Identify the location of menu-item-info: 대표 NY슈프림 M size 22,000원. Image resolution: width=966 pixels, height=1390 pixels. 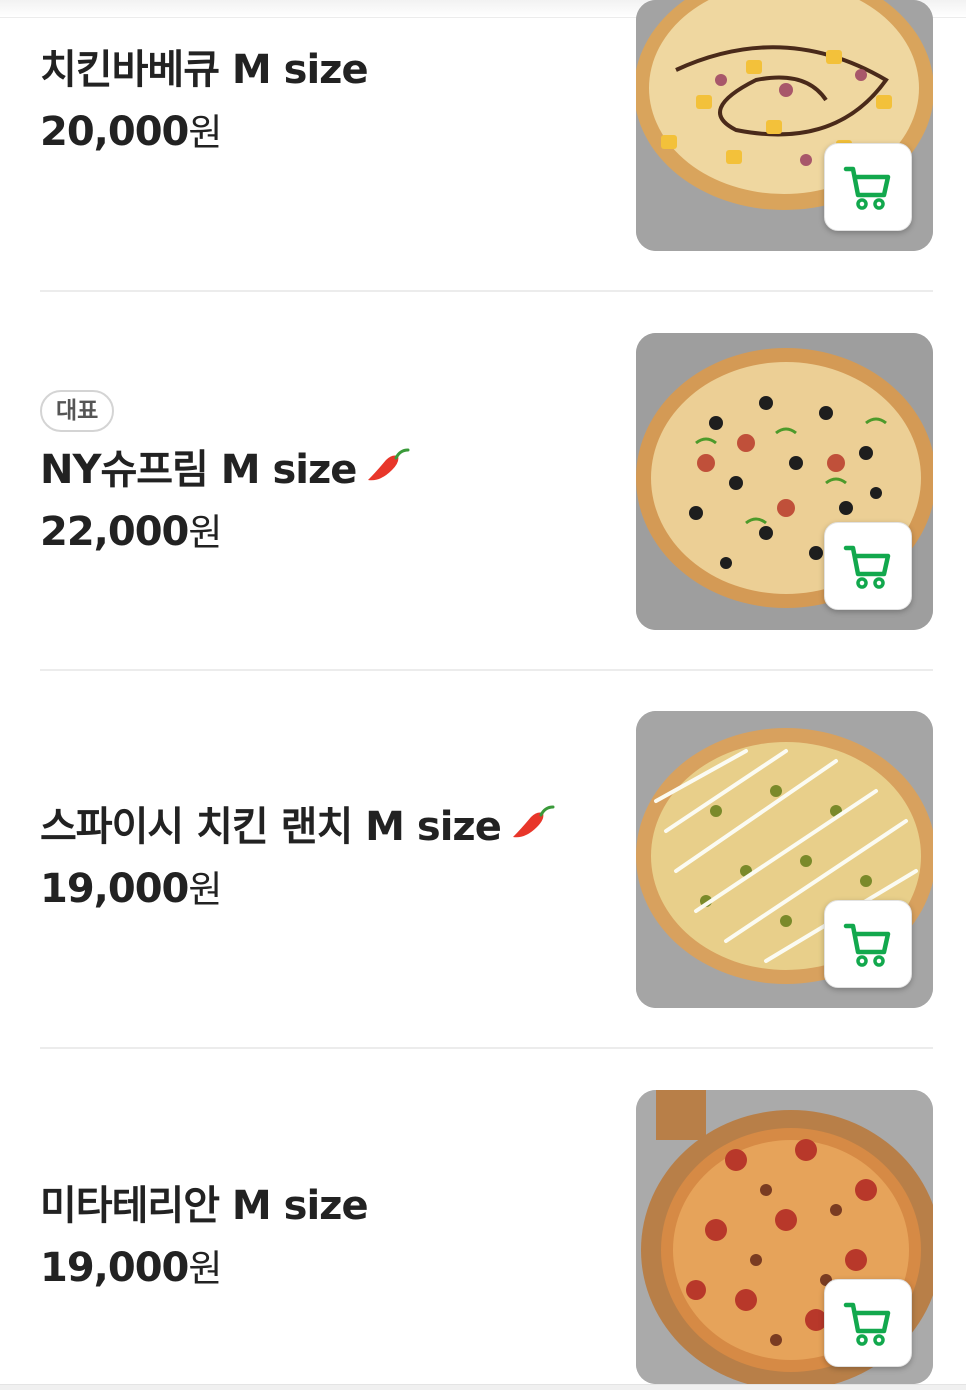
(330, 475).